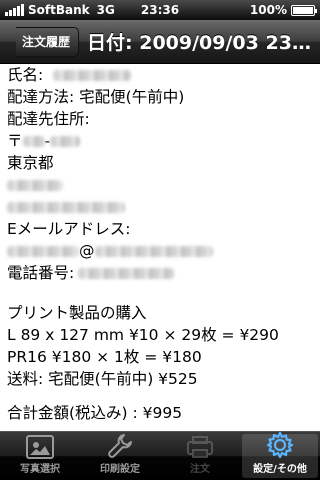 The image size is (320, 480). Describe the element at coordinates (77, 313) in the screenshot. I see `purchase-heading: プリント製品の購入` at that location.